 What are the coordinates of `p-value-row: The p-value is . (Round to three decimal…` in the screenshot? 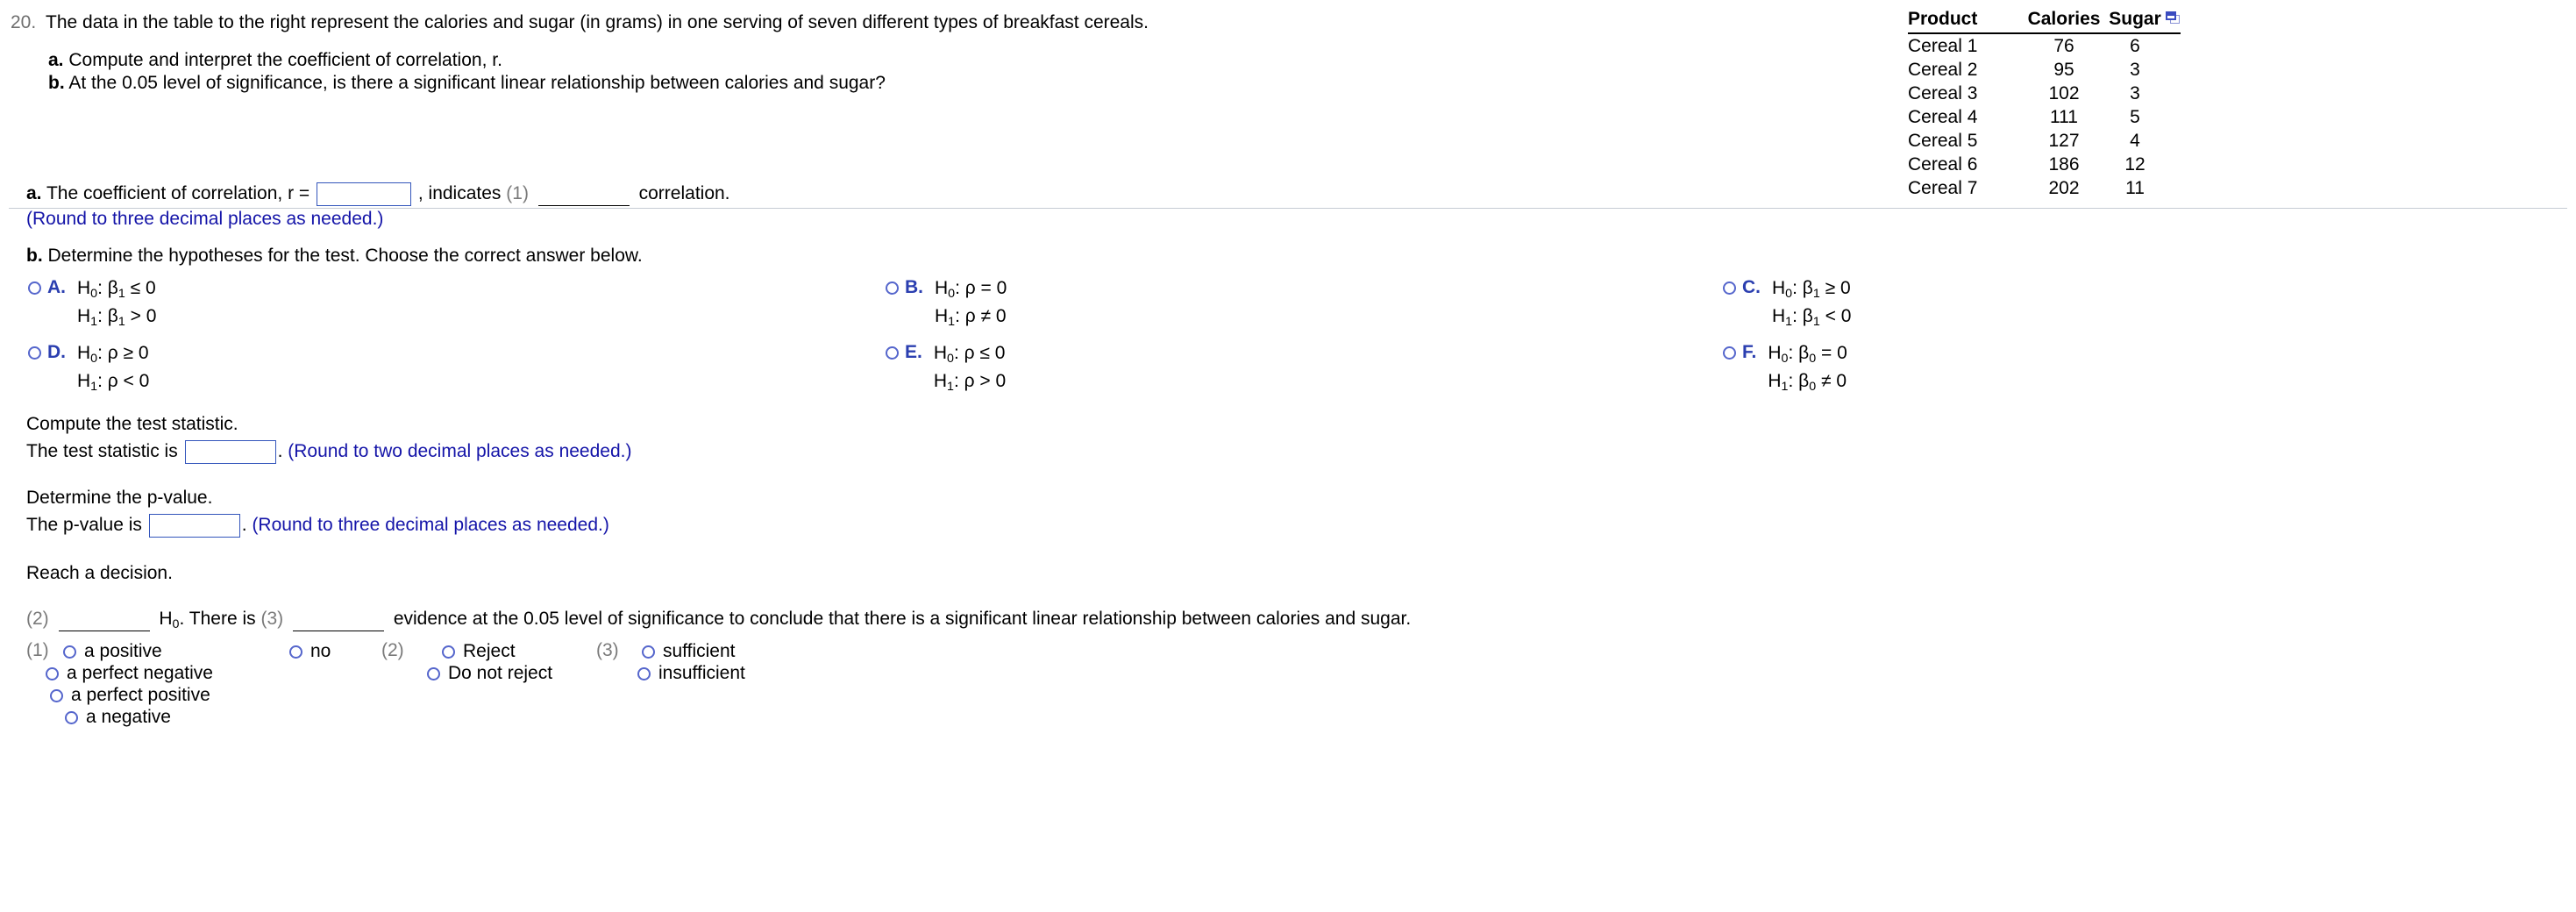 It's located at (317, 526).